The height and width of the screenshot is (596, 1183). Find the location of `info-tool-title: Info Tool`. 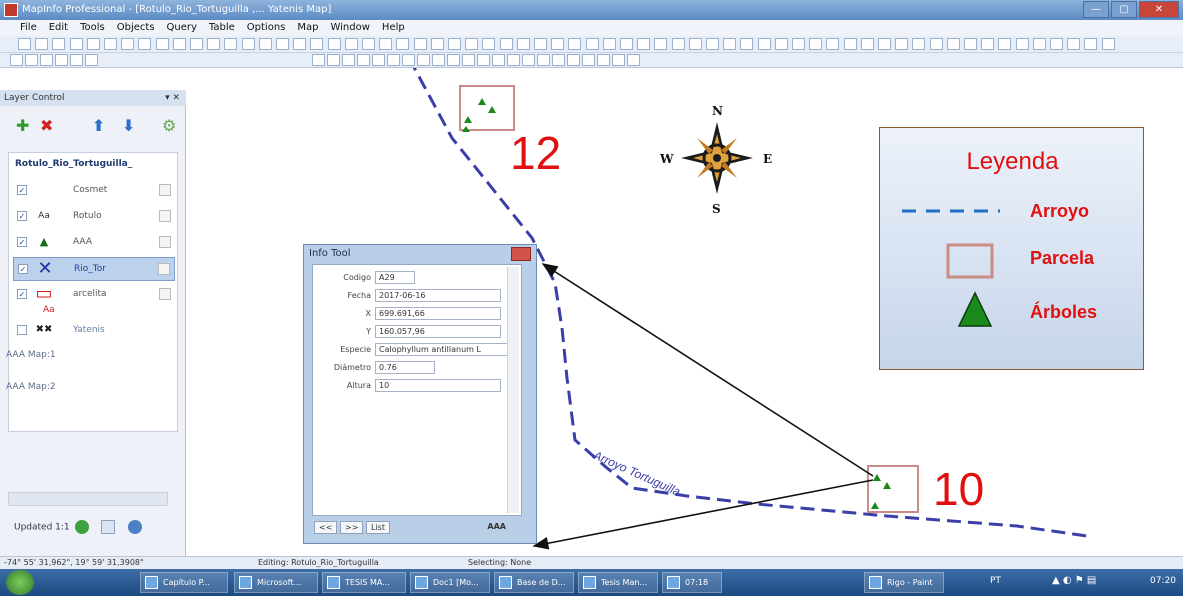

info-tool-title: Info Tool is located at coordinates (420, 254).